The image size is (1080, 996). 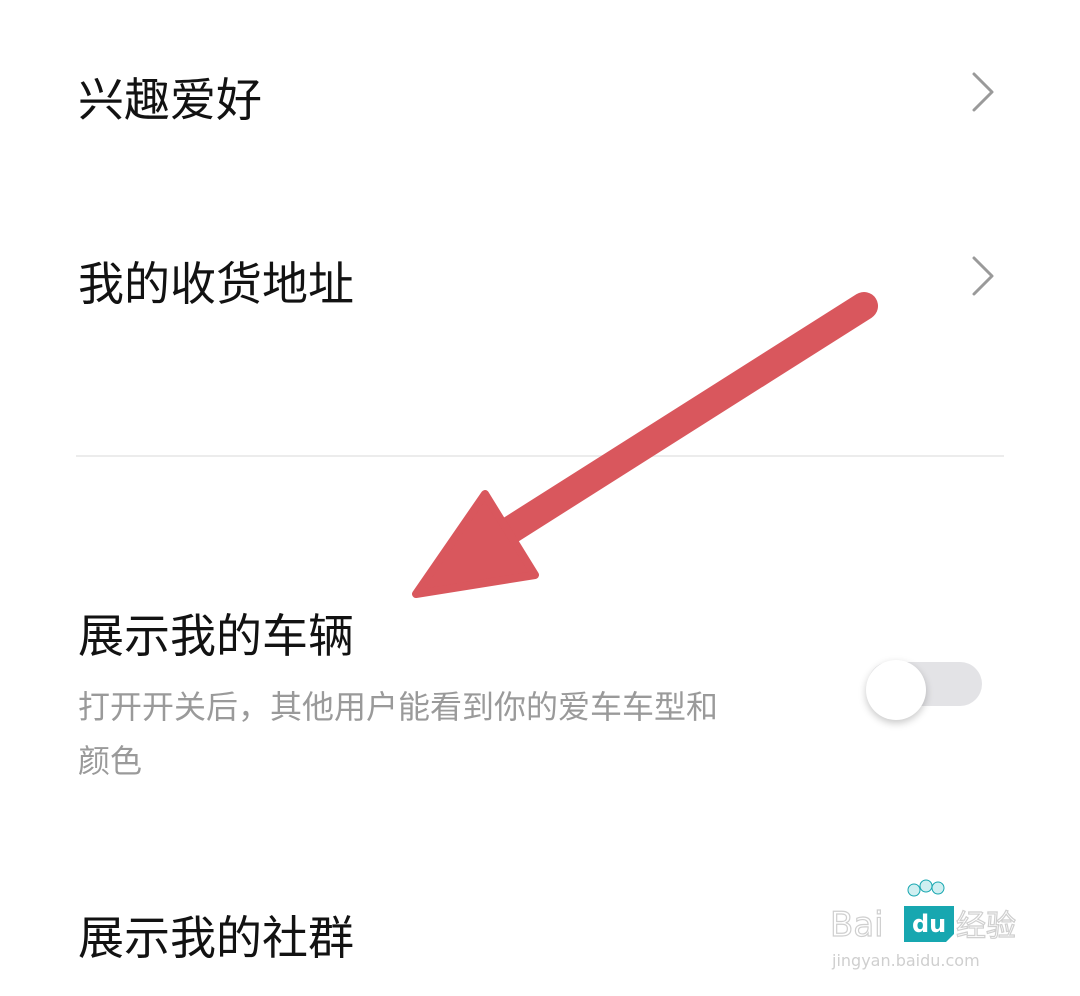 I want to click on svg-text: 经验, so click(x=986, y=926).